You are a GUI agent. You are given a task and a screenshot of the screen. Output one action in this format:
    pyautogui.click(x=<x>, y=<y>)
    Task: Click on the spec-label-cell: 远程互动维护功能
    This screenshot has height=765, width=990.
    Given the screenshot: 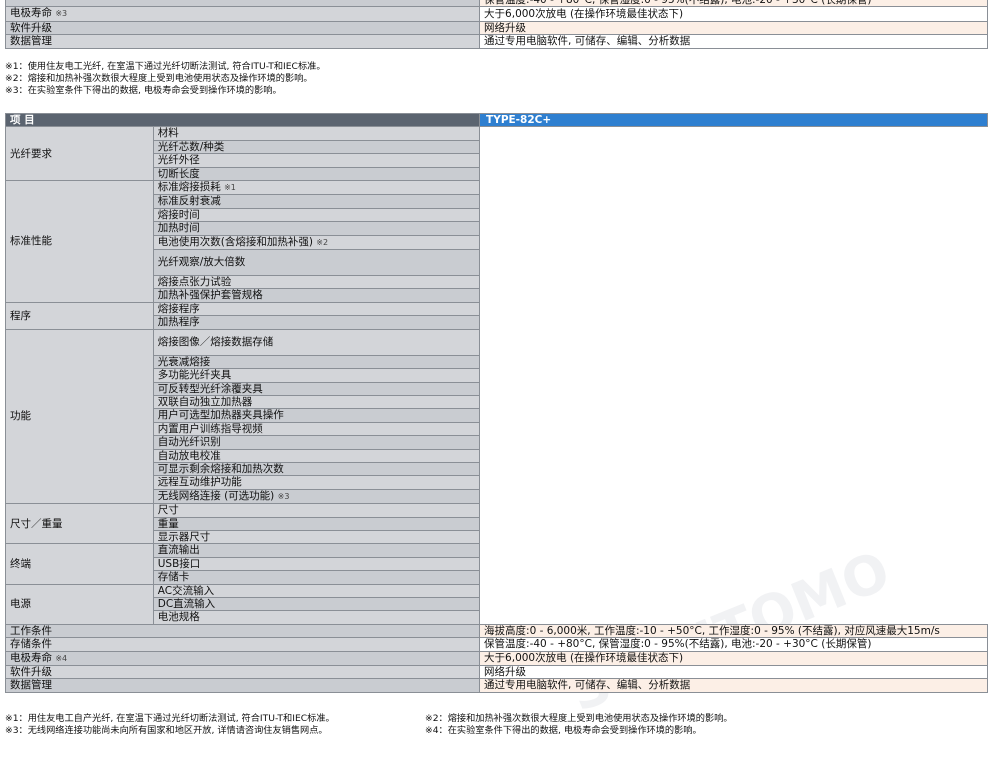 What is the action you would take?
    pyautogui.click(x=316, y=482)
    